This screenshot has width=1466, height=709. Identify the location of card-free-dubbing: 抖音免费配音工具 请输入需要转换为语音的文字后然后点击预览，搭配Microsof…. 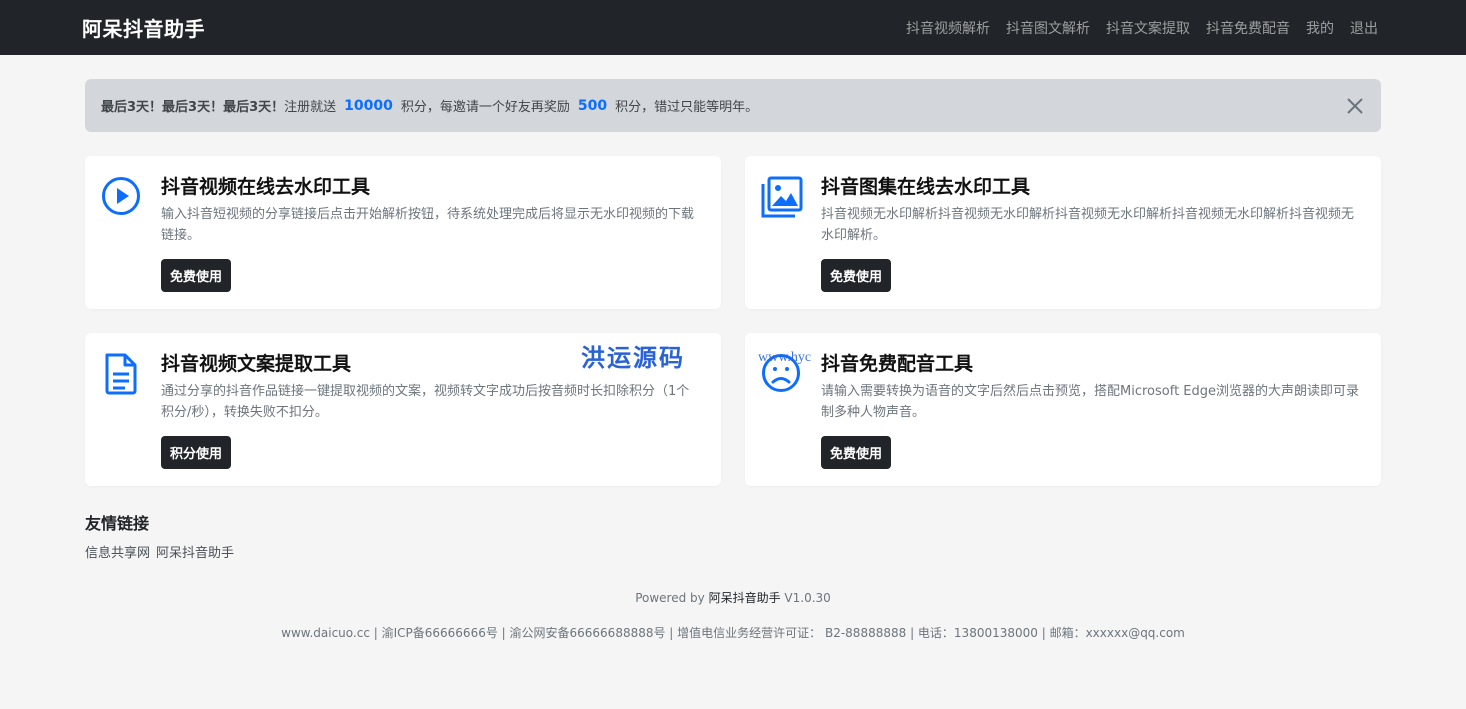
(1063, 409).